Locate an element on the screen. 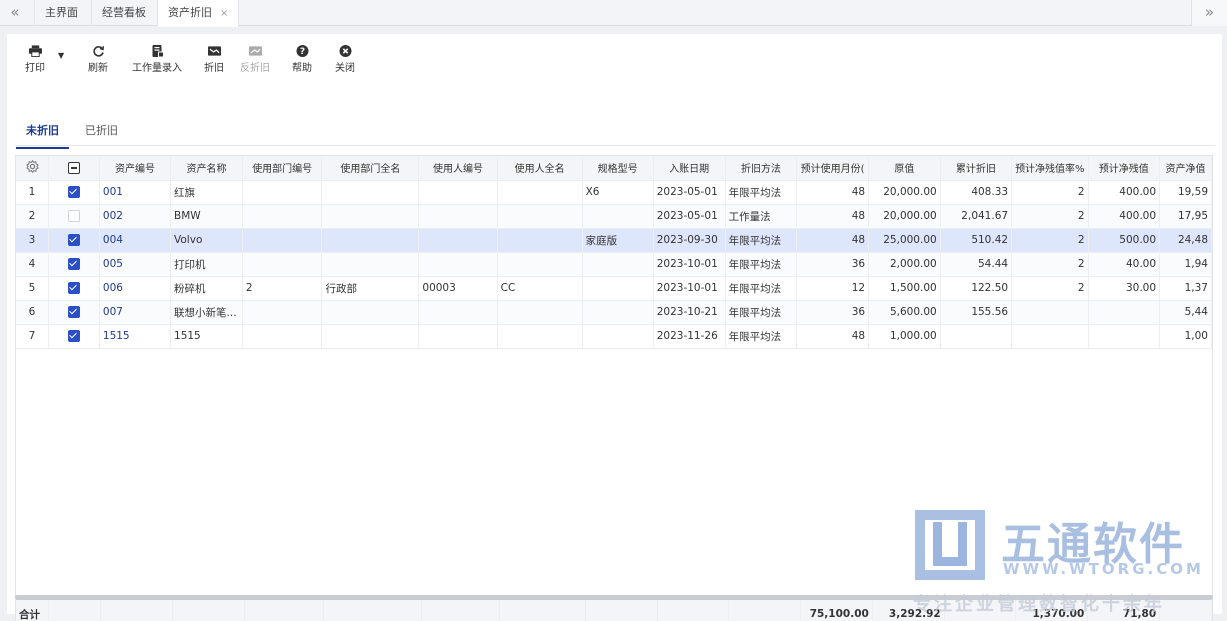 This screenshot has height=621, width=1227. tab-asset-depreciation: 资产折旧 × is located at coordinates (198, 13).